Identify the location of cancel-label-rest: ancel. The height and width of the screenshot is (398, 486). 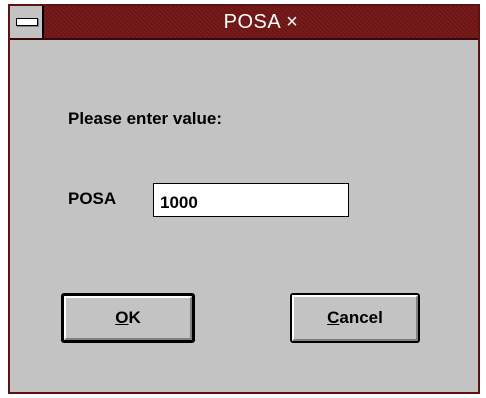
(361, 317).